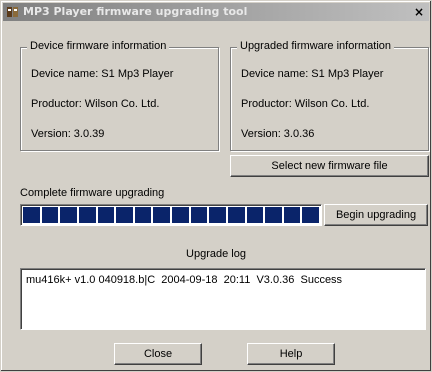 This screenshot has height=372, width=432. I want to click on progress-segments, so click(171, 215).